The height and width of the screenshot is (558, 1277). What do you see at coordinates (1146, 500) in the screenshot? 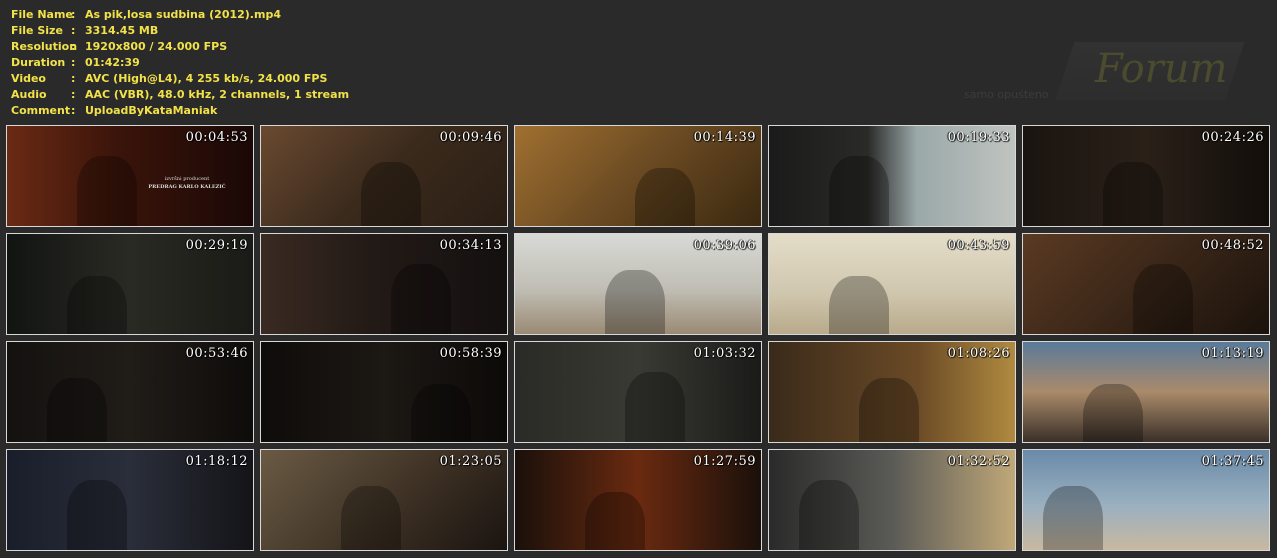
I see `video-thumbnail: 01:37:45` at bounding box center [1146, 500].